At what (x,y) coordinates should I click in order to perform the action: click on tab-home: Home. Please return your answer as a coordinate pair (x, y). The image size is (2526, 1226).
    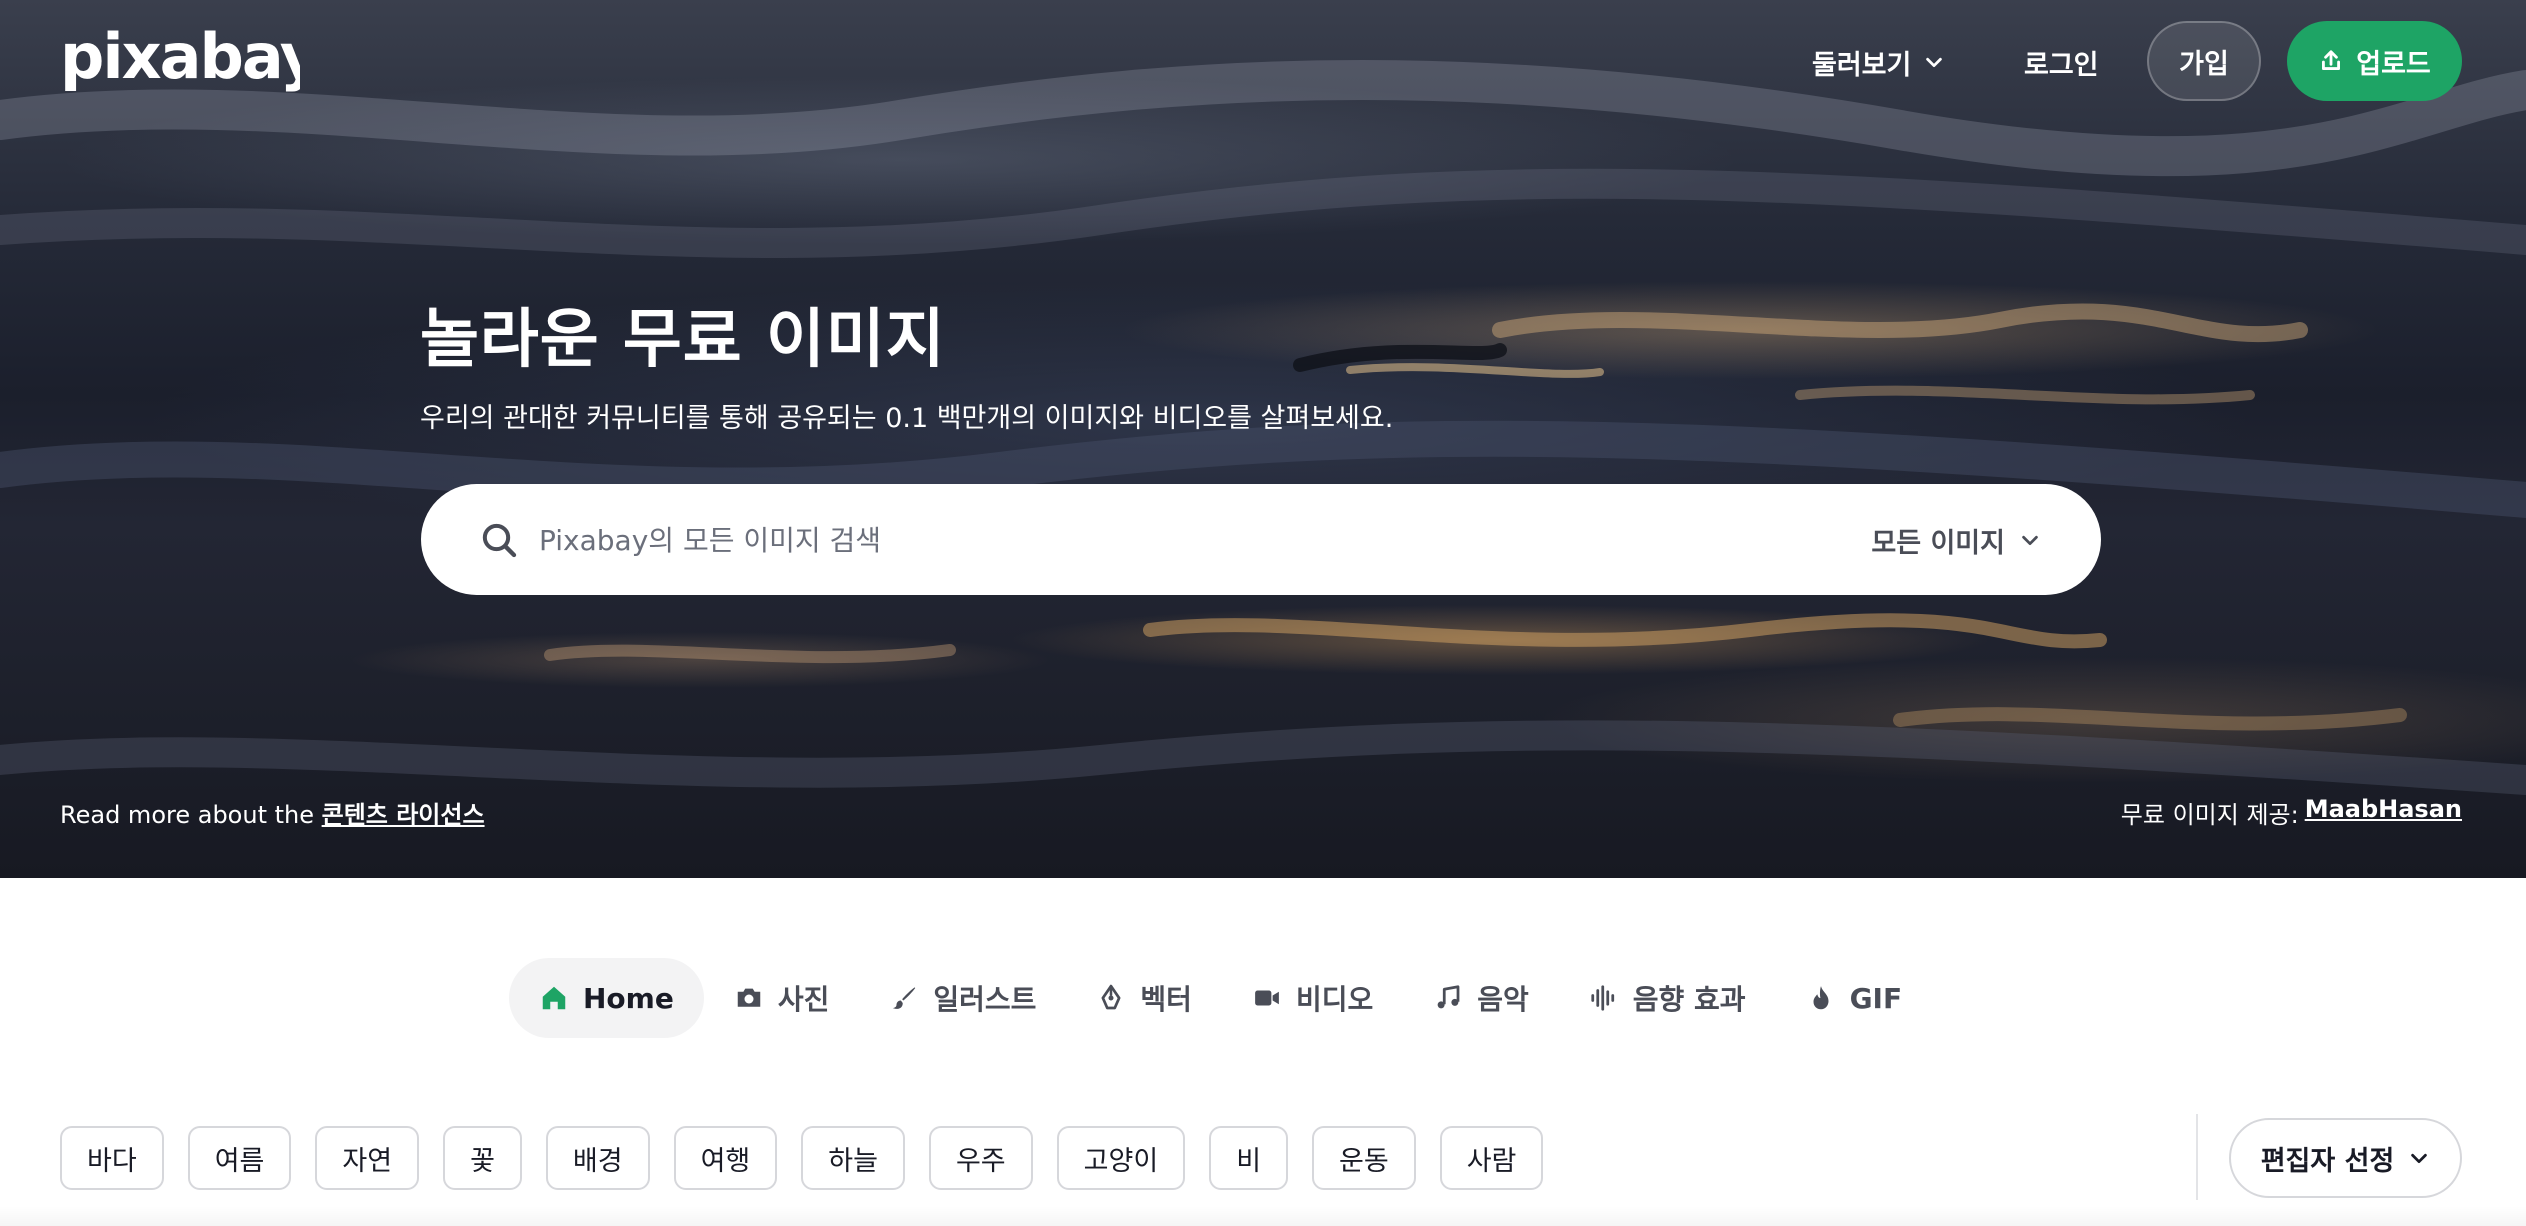
    Looking at the image, I should click on (606, 998).